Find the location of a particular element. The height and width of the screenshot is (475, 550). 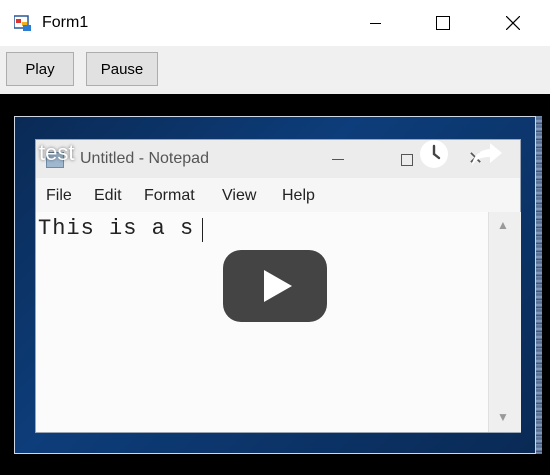

notepad-menu-format: Format is located at coordinates (169, 195).